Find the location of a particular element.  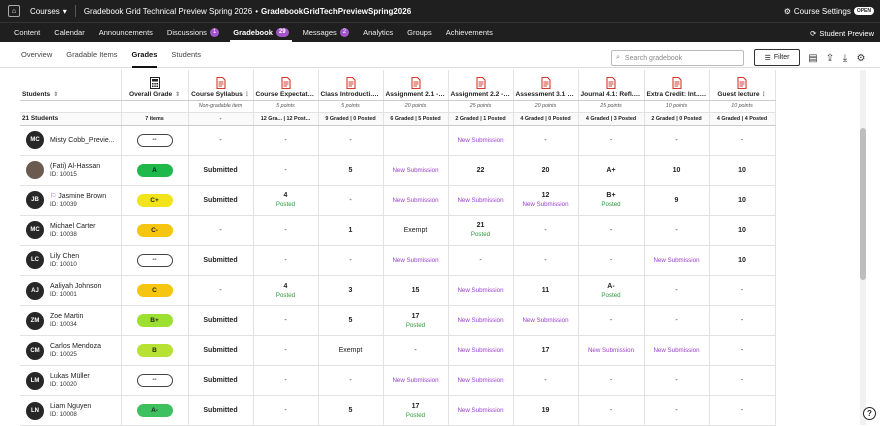

nav-content: Content is located at coordinates (27, 32).